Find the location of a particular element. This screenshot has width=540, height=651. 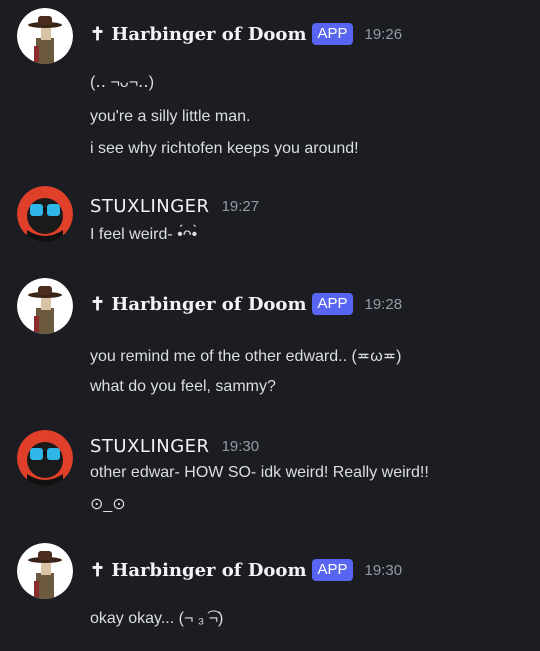

message-line: okay okay... (¬ ₃ ͡¬) is located at coordinates (157, 618).